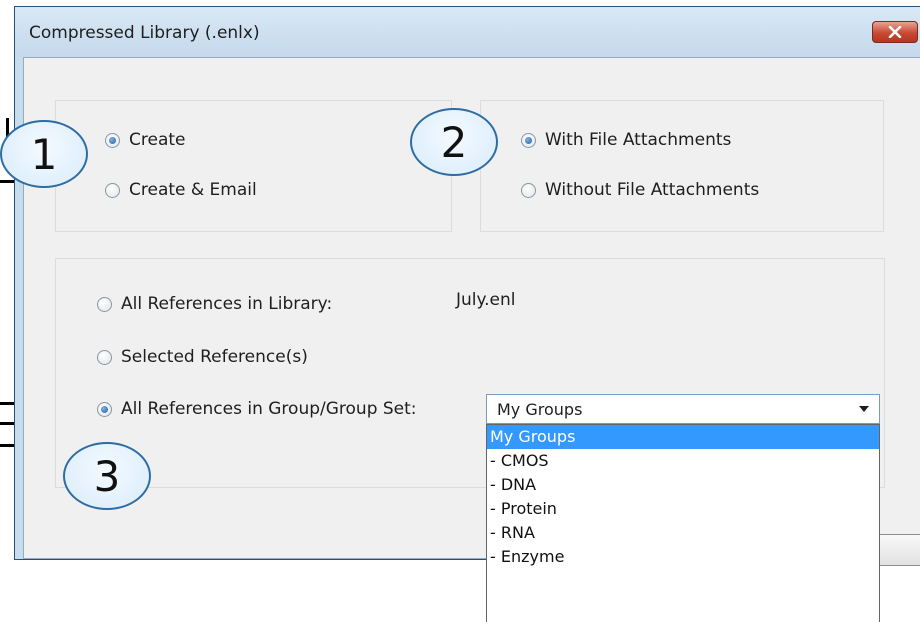 Image resolution: width=920 pixels, height=622 pixels. What do you see at coordinates (683, 509) in the screenshot?
I see `dropdown-option-protein: - Protein` at bounding box center [683, 509].